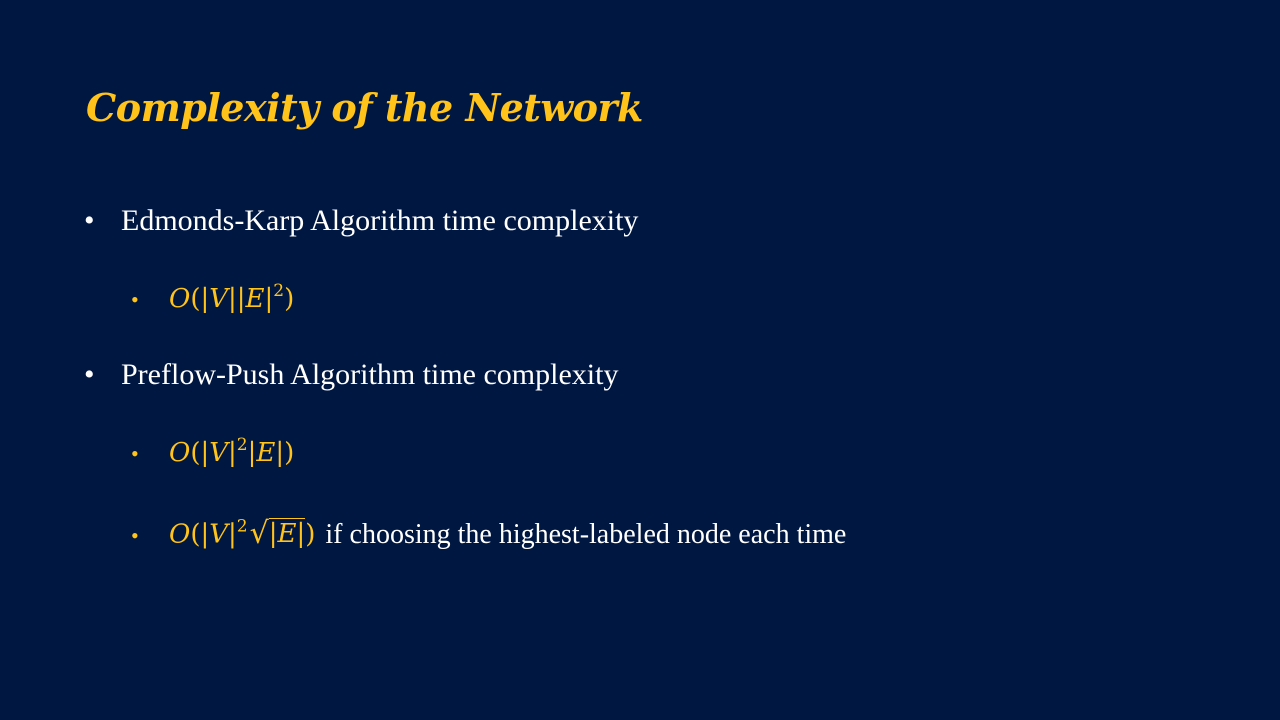 The height and width of the screenshot is (720, 1280). I want to click on bullet-text: Edmonds-Karp Algorithm time complexity, so click(380, 220).